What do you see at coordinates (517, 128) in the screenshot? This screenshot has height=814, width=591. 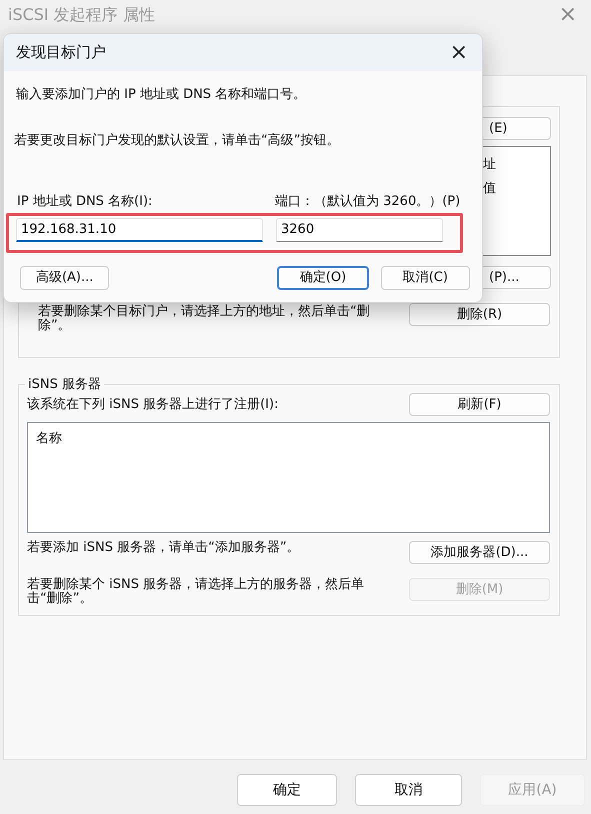 I see `button: (E)` at bounding box center [517, 128].